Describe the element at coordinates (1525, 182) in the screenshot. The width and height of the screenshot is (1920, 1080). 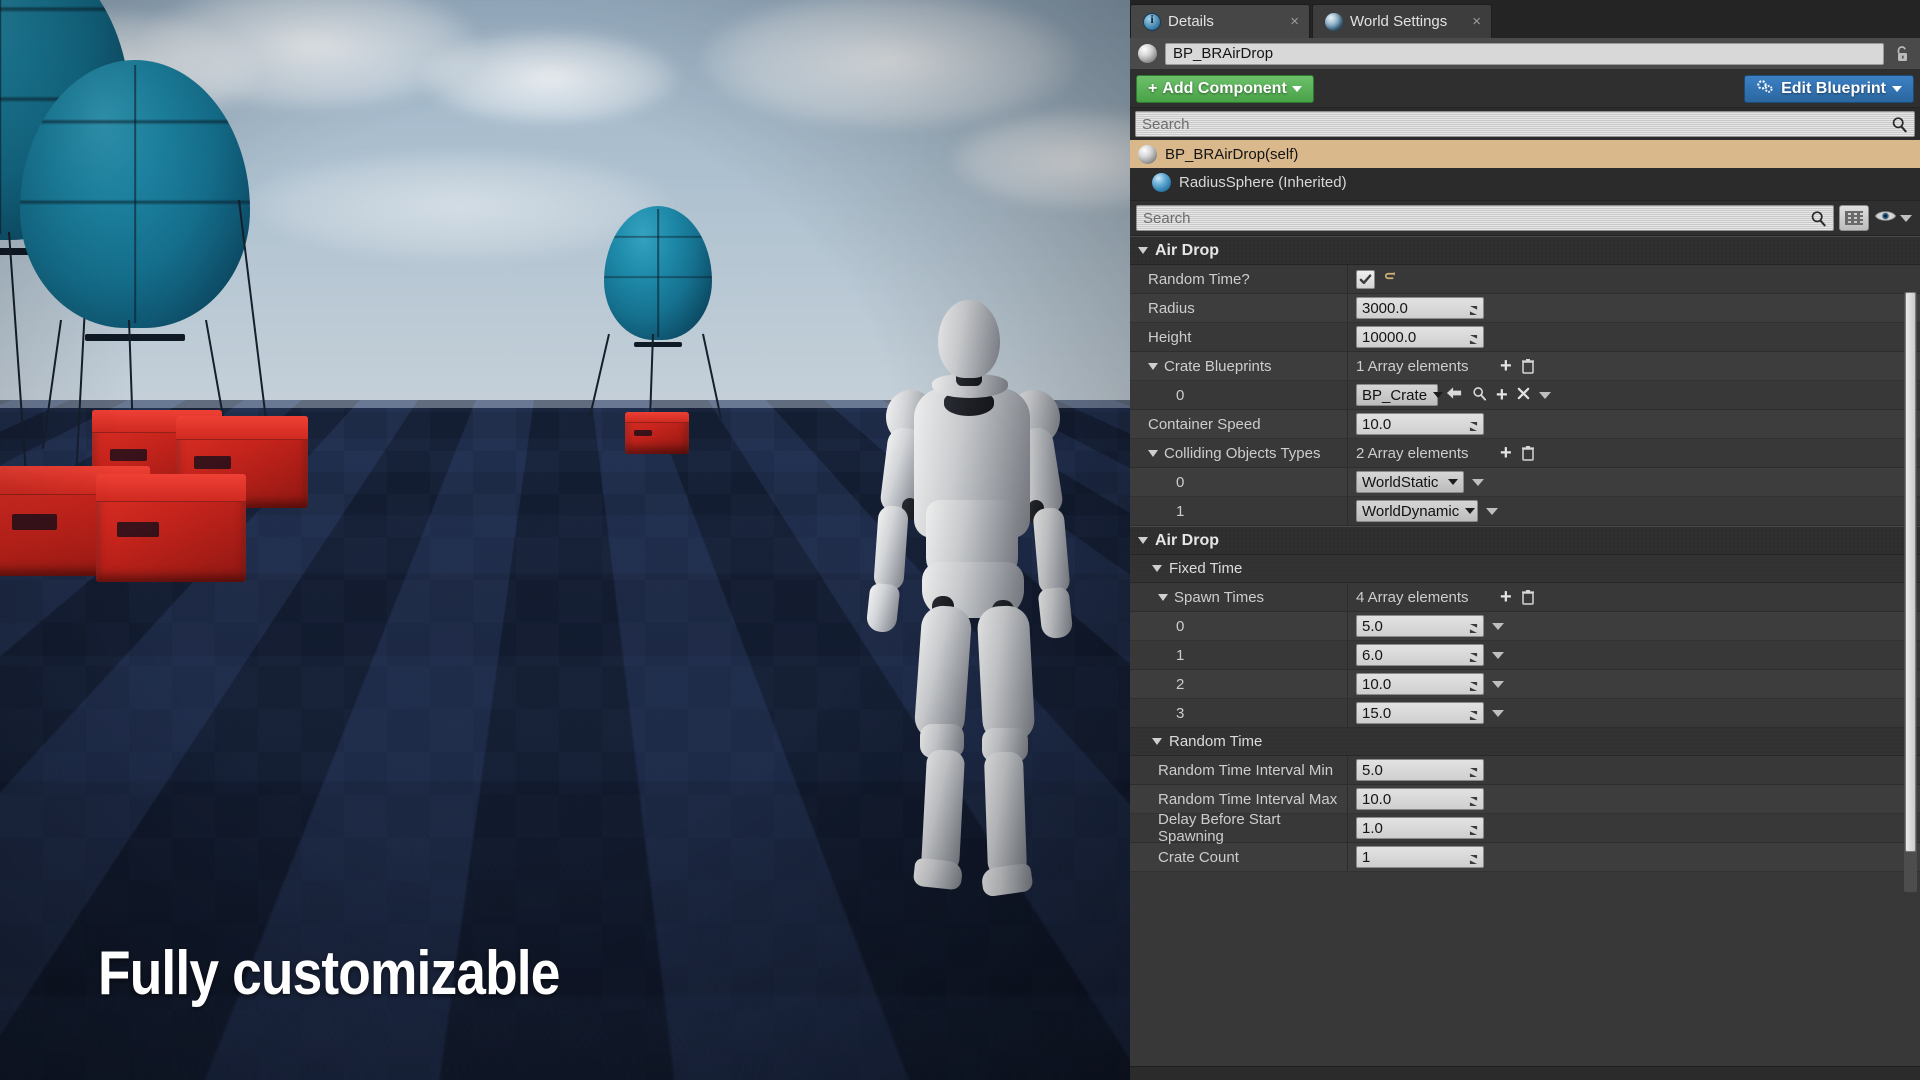
I see `component-row-radiussphere: RadiusSphere (Inherited)` at that location.